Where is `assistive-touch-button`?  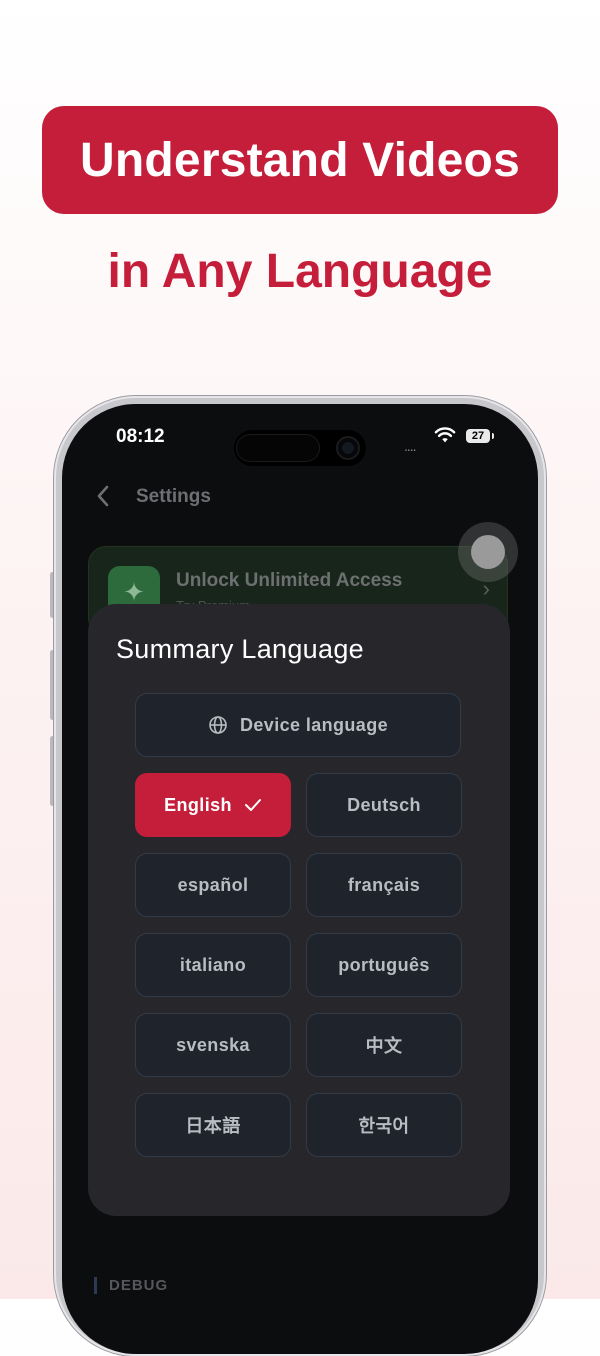 assistive-touch-button is located at coordinates (488, 552).